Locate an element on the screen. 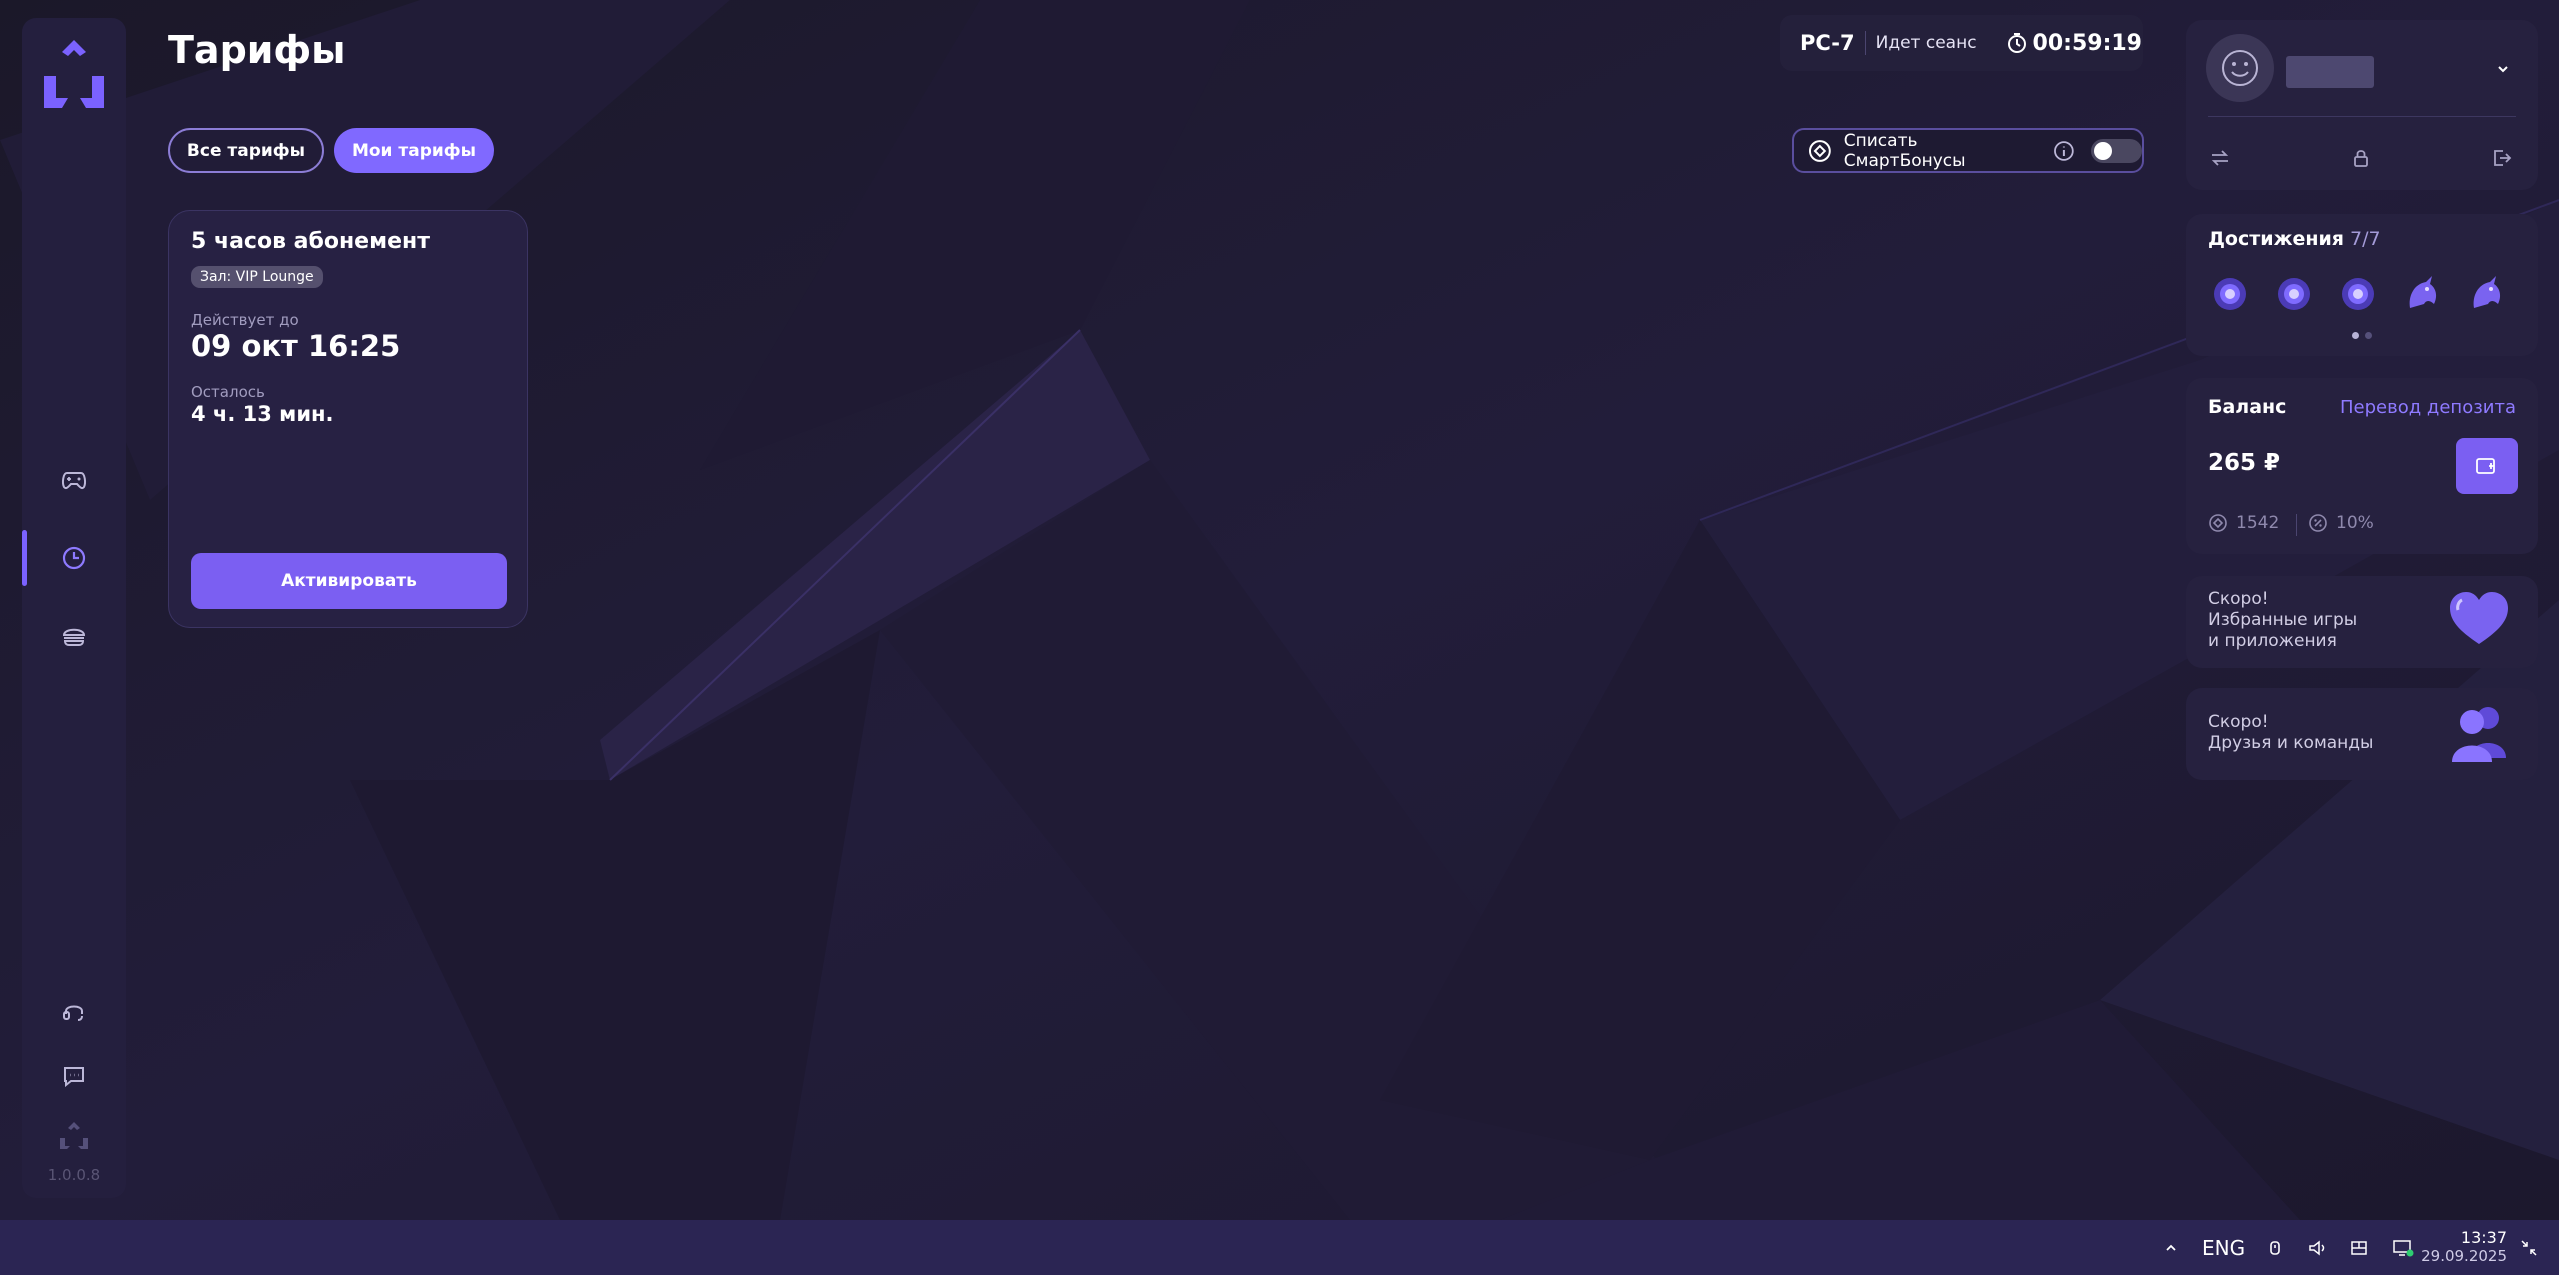 This screenshot has width=2559, height=1275. tray-volume is located at coordinates (2318, 1247).